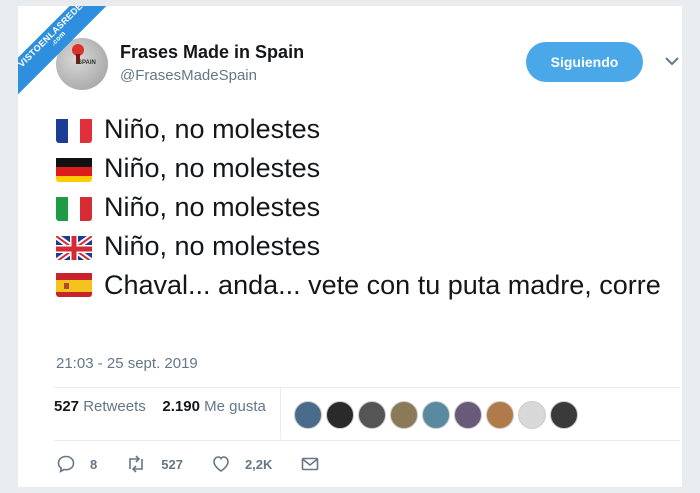 The width and height of the screenshot is (700, 493). Describe the element at coordinates (127, 363) in the screenshot. I see `tweet-timestamp: 21:03 - 25 sept. 2019` at that location.